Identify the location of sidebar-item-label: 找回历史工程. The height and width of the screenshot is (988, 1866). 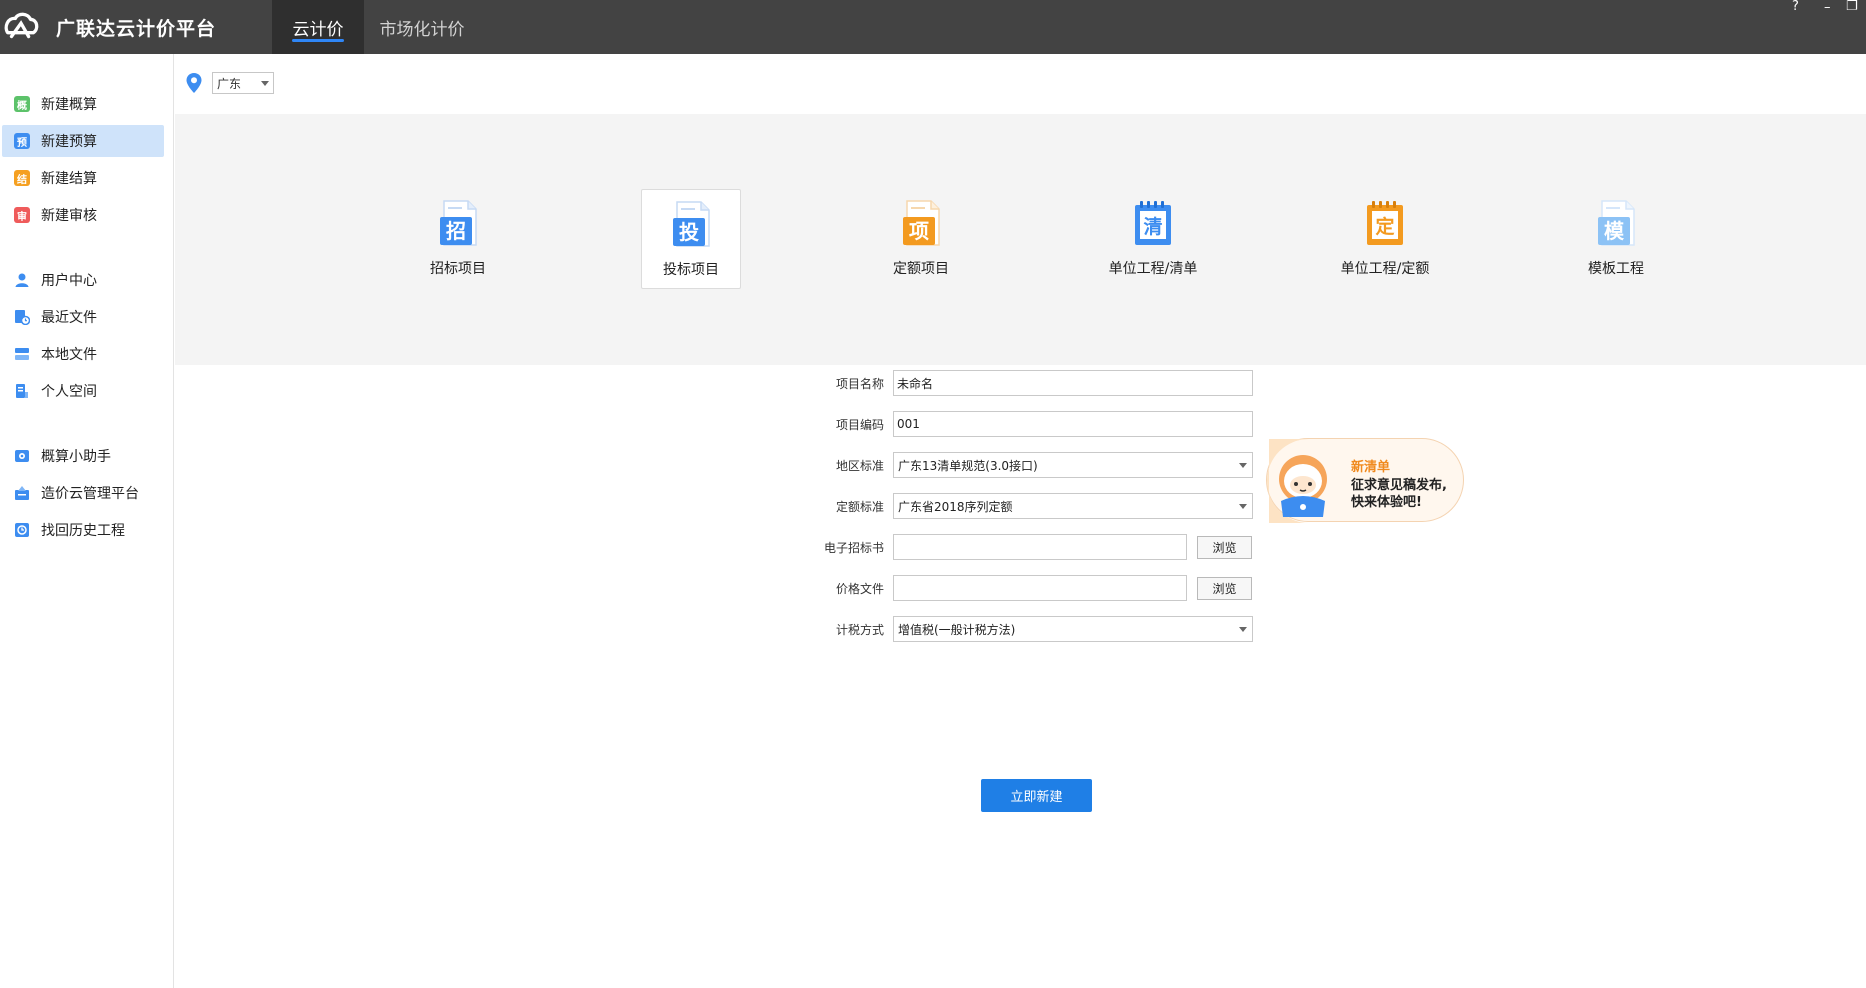
(83, 531).